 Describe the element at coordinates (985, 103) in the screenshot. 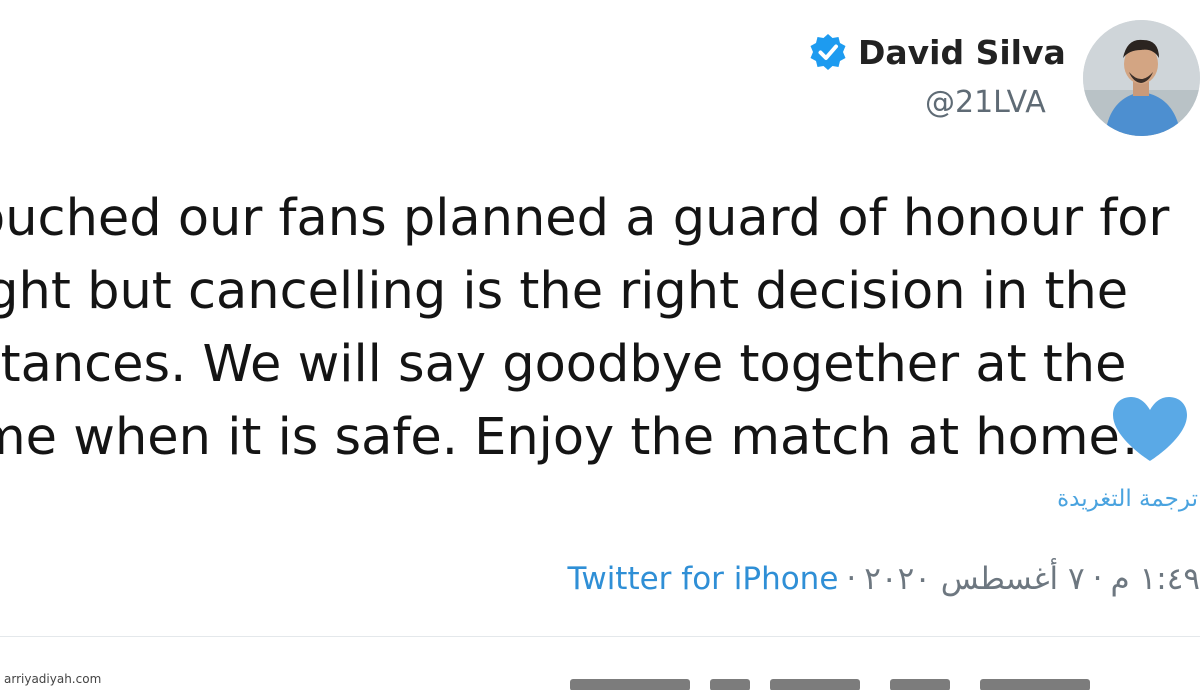

I see `author-handle: @21LVA` at that location.